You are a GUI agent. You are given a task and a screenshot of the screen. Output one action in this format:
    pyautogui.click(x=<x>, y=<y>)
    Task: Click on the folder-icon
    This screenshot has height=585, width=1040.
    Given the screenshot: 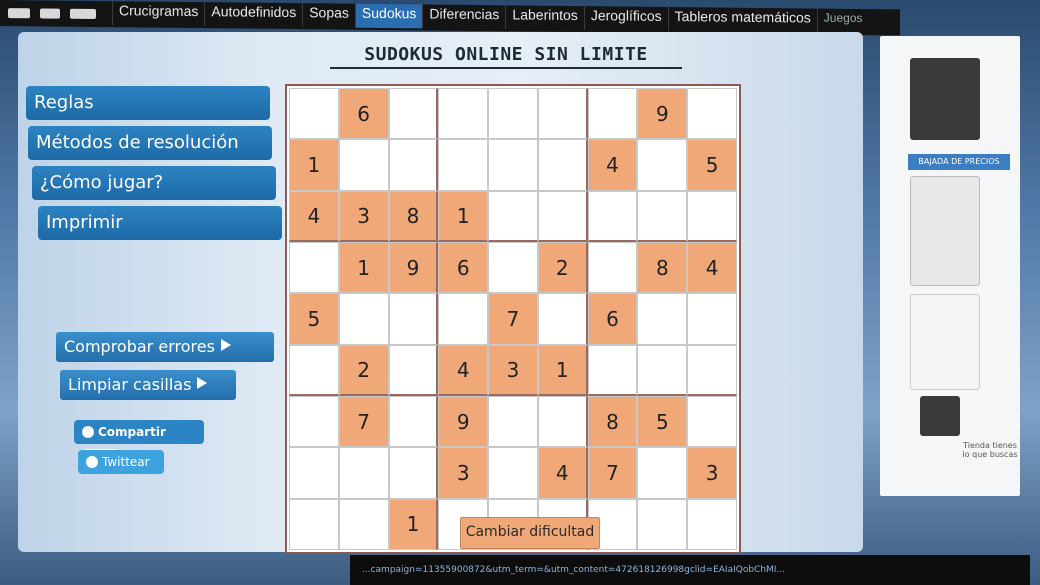 What is the action you would take?
    pyautogui.click(x=83, y=14)
    